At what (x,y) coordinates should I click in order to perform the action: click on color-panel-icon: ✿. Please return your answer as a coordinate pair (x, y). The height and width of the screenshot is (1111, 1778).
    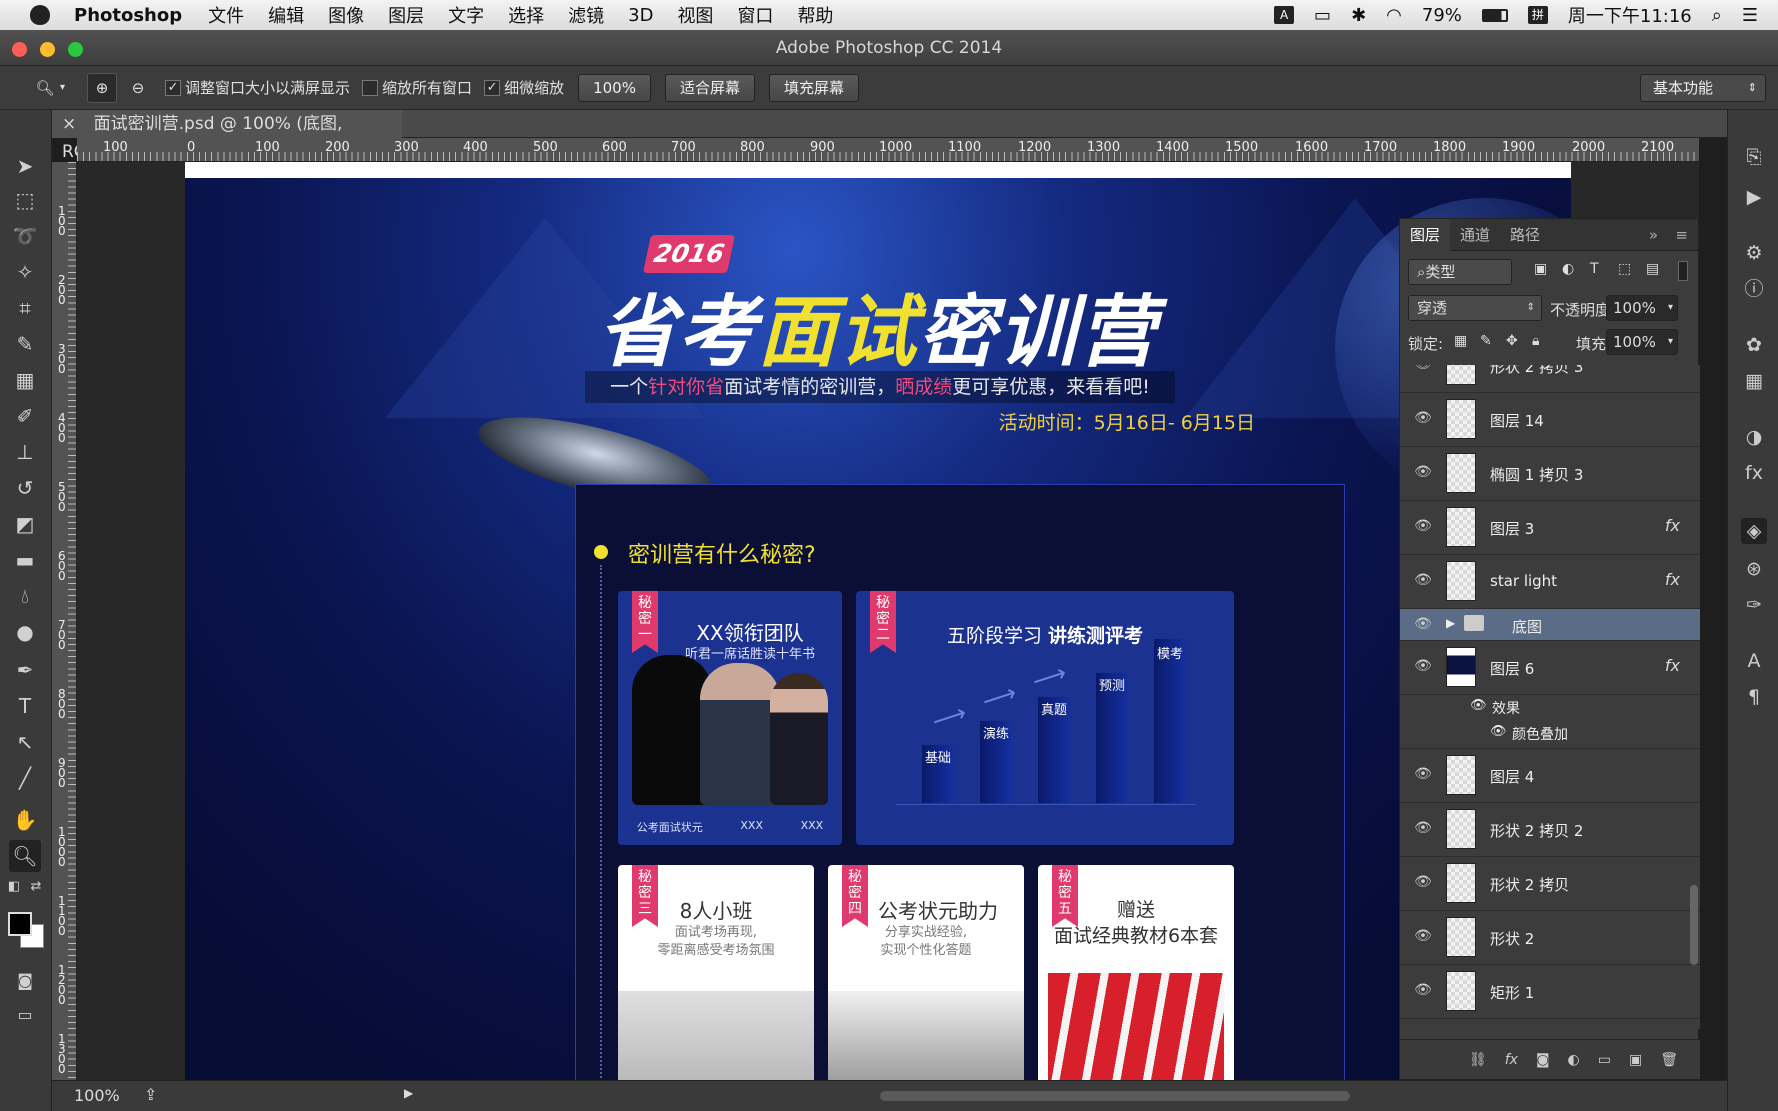
    Looking at the image, I should click on (1754, 345).